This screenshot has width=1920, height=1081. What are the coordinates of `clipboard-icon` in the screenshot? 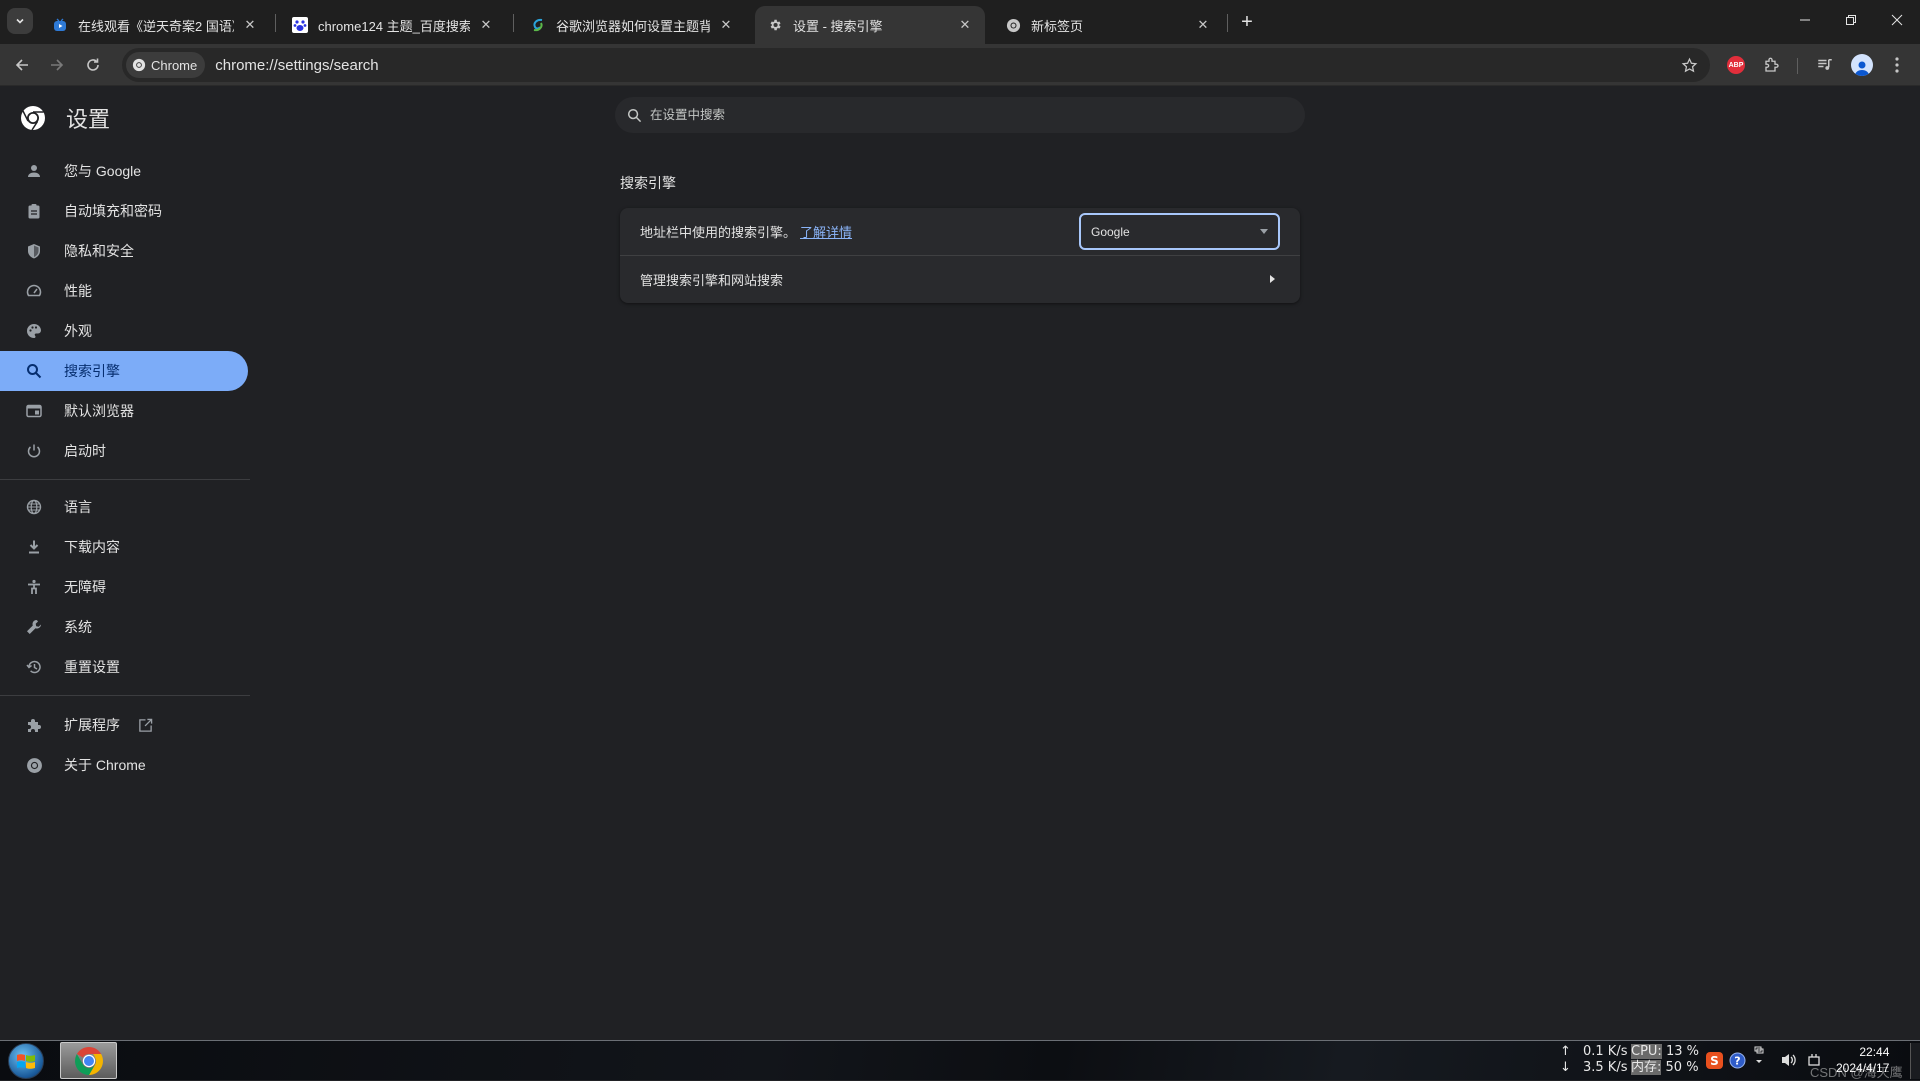 It's located at (34, 211).